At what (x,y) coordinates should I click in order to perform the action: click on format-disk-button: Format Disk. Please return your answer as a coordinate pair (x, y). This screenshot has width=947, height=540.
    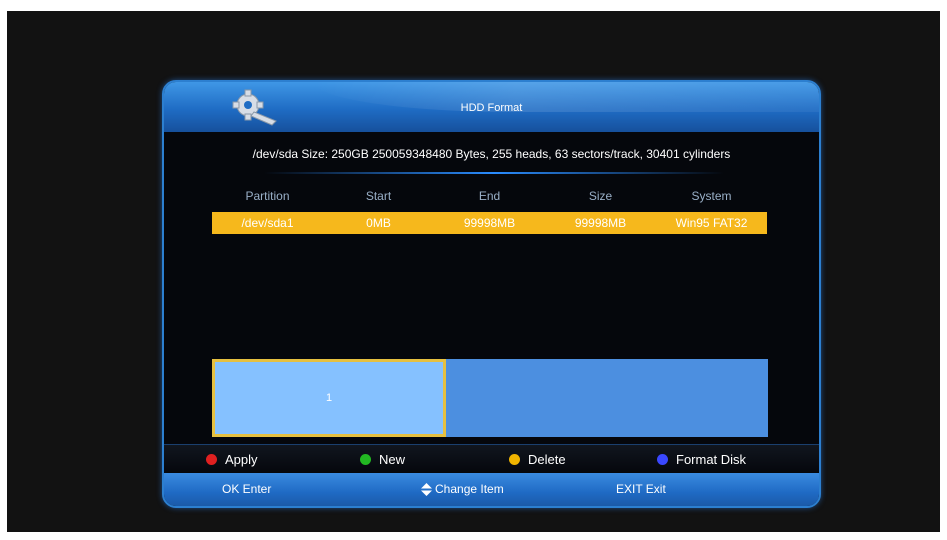
    Looking at the image, I should click on (701, 459).